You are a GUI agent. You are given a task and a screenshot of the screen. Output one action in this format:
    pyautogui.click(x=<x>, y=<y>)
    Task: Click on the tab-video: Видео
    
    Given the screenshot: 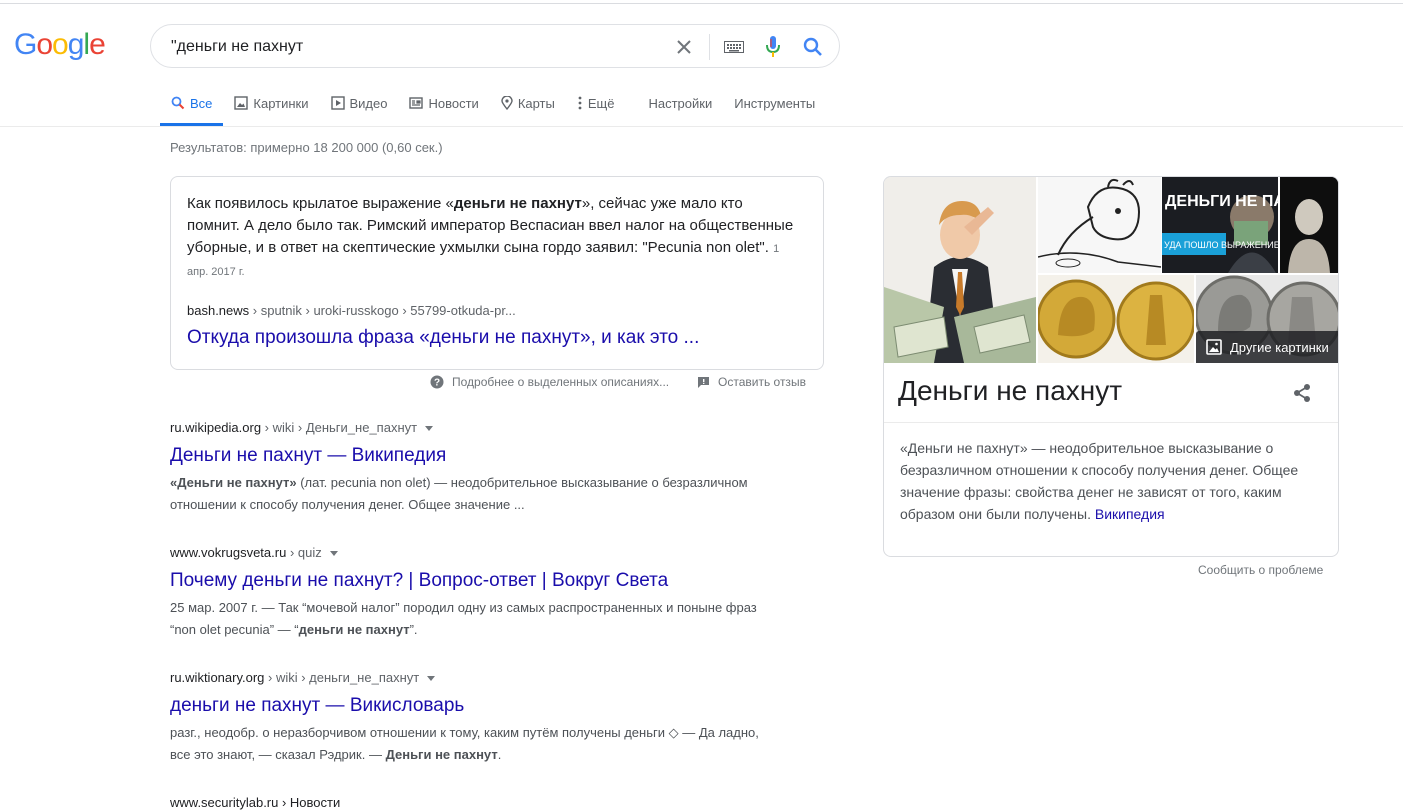 What is the action you would take?
    pyautogui.click(x=359, y=103)
    